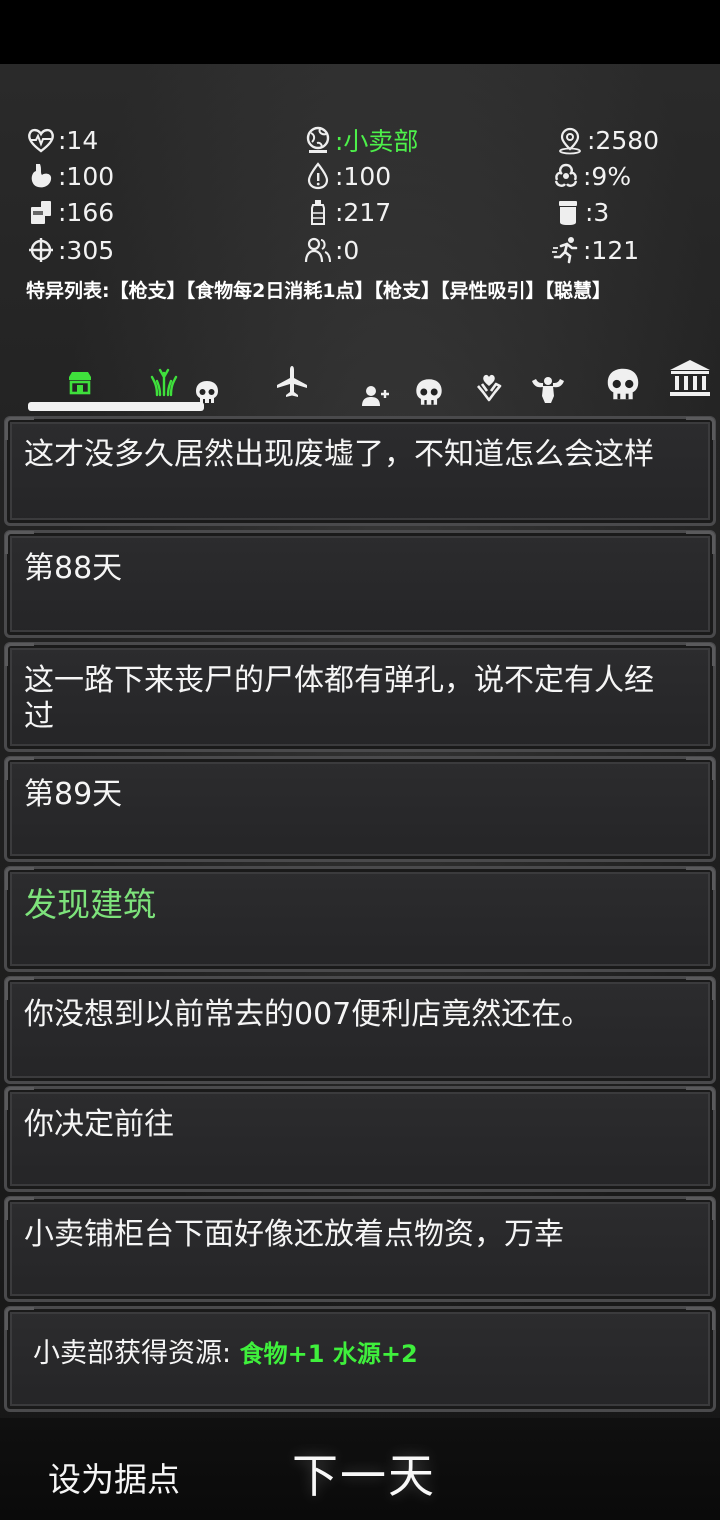 The width and height of the screenshot is (720, 1520). What do you see at coordinates (62, 140) in the screenshot?
I see `stat-health: :14` at bounding box center [62, 140].